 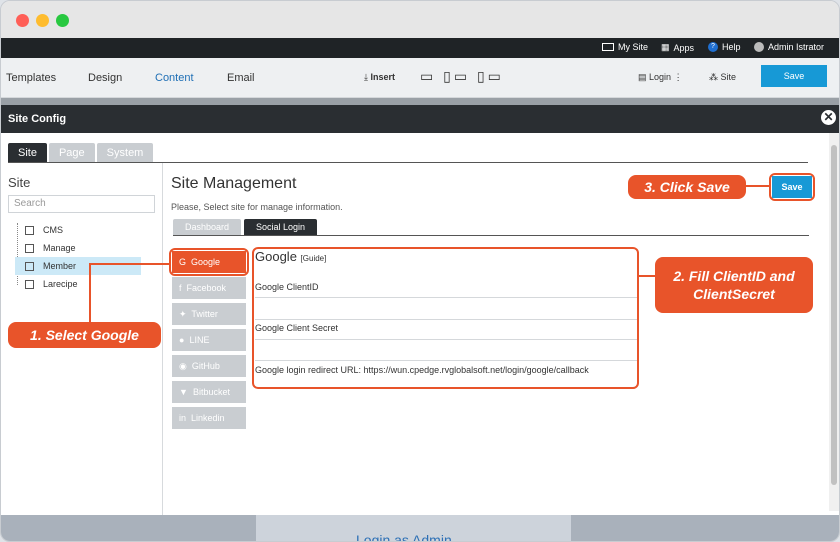 What do you see at coordinates (27, 153) in the screenshot?
I see `tab-site: Site` at bounding box center [27, 153].